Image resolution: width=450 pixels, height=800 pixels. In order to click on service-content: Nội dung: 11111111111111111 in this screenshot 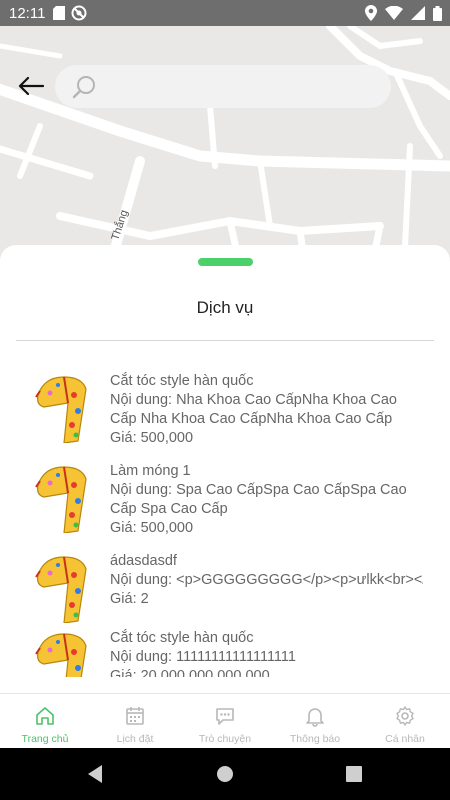, I will do `click(203, 657)`.